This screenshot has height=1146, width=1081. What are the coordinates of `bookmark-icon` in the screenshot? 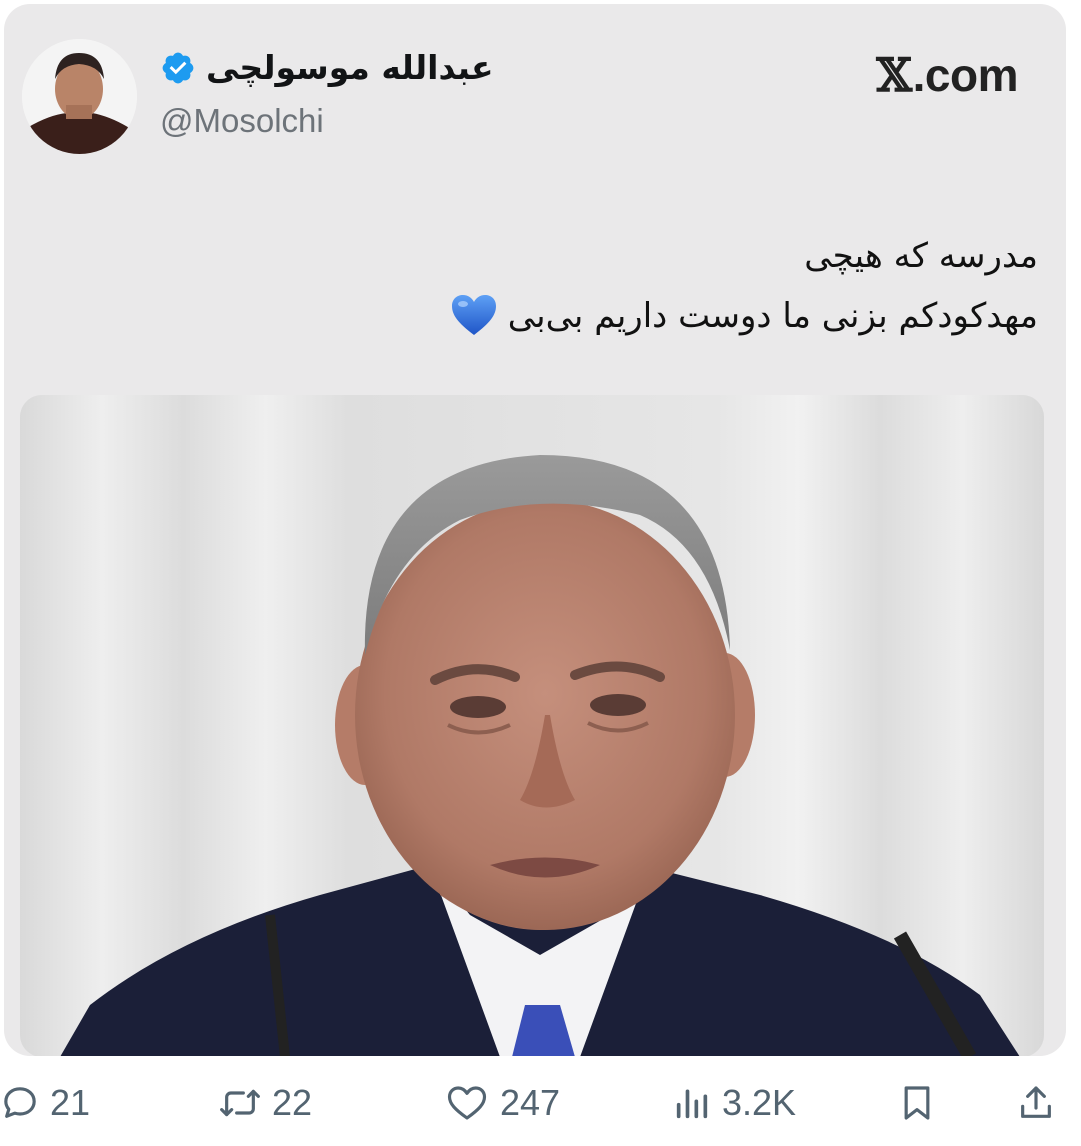 It's located at (917, 1103).